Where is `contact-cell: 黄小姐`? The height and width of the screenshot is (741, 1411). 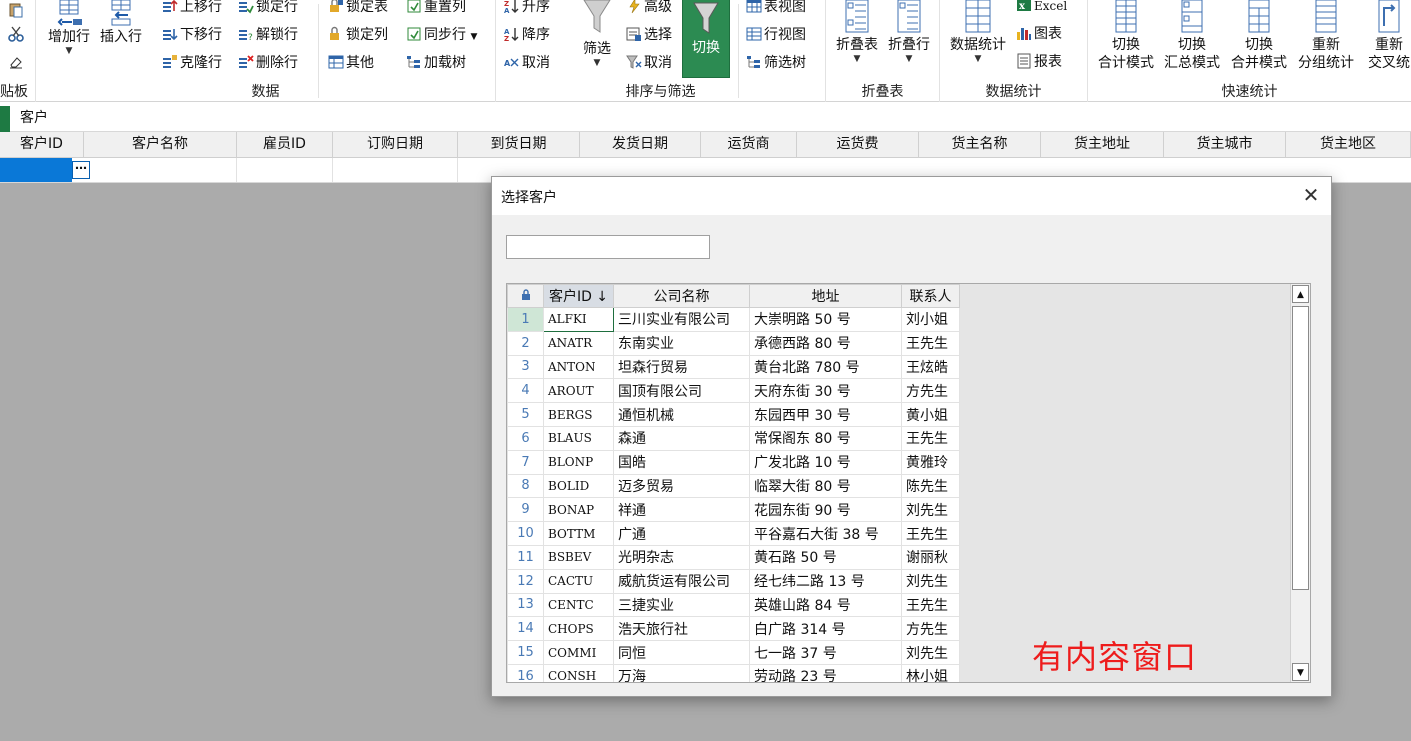 contact-cell: 黄小姐 is located at coordinates (930, 414).